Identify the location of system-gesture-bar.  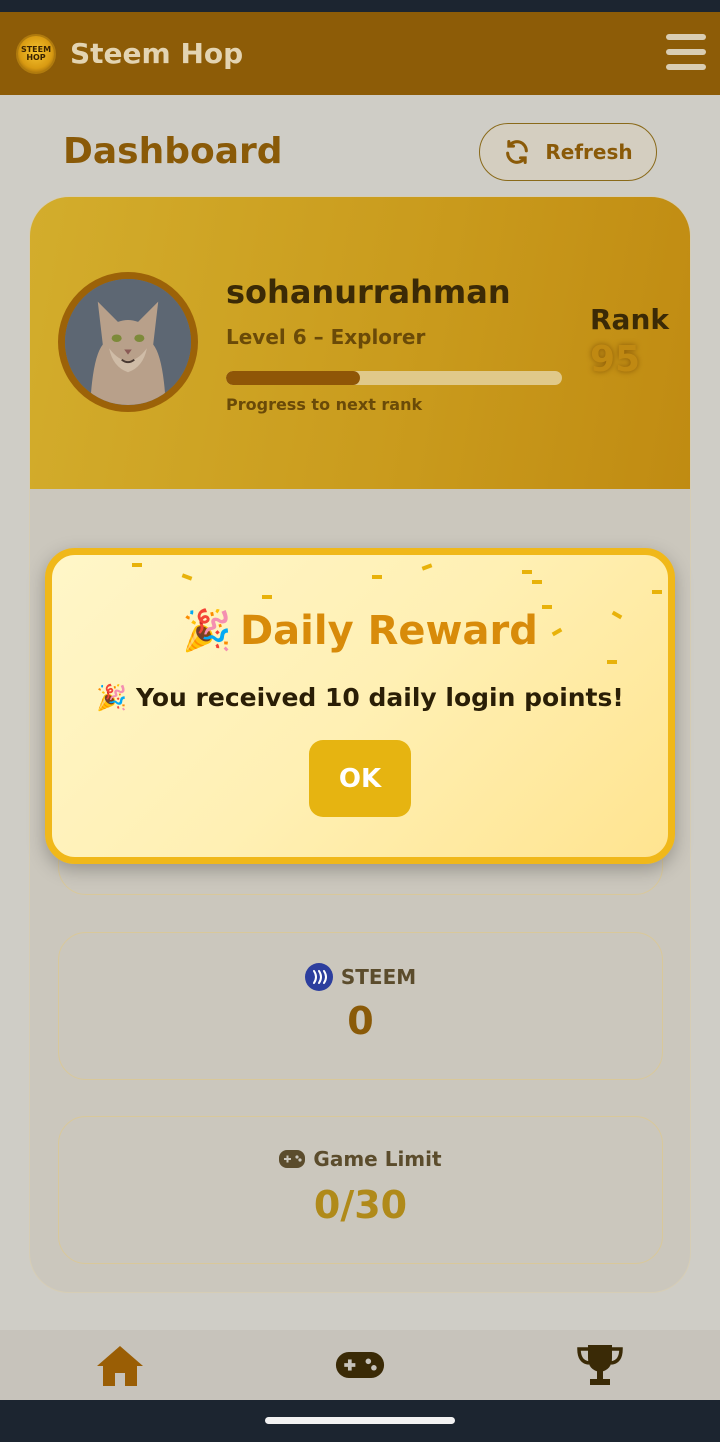
(360, 1421).